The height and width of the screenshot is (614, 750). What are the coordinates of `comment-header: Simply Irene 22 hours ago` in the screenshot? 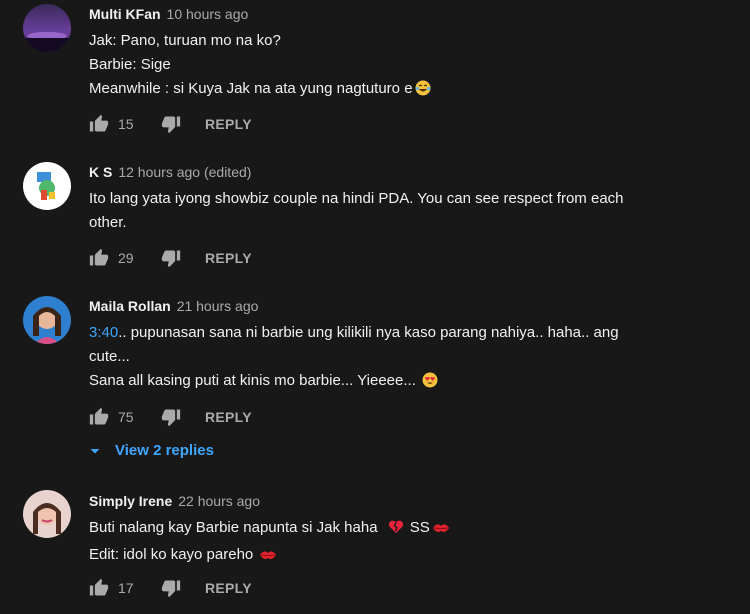 It's located at (399, 501).